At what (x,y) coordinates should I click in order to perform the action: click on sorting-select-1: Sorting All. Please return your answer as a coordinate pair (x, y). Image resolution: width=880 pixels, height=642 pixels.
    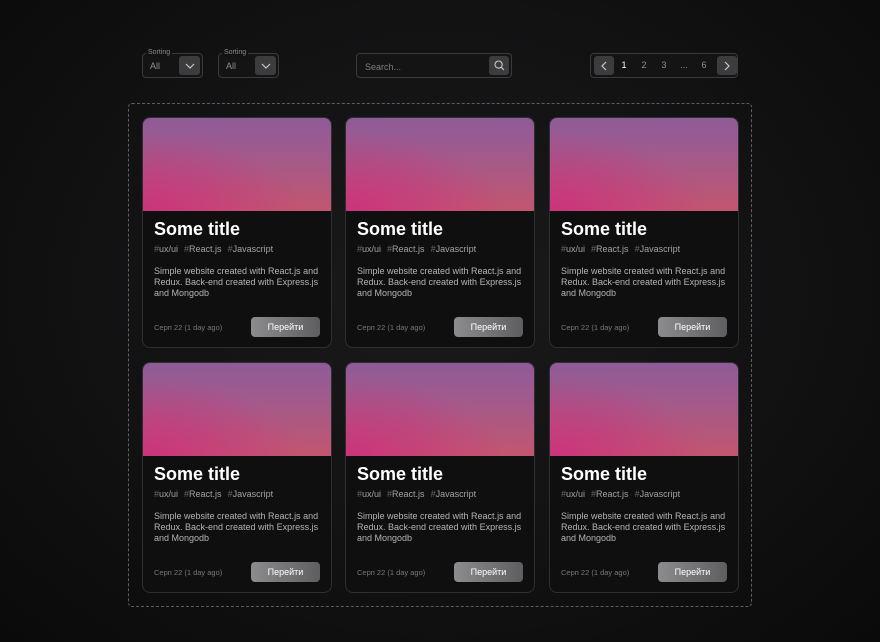
    Looking at the image, I should click on (172, 63).